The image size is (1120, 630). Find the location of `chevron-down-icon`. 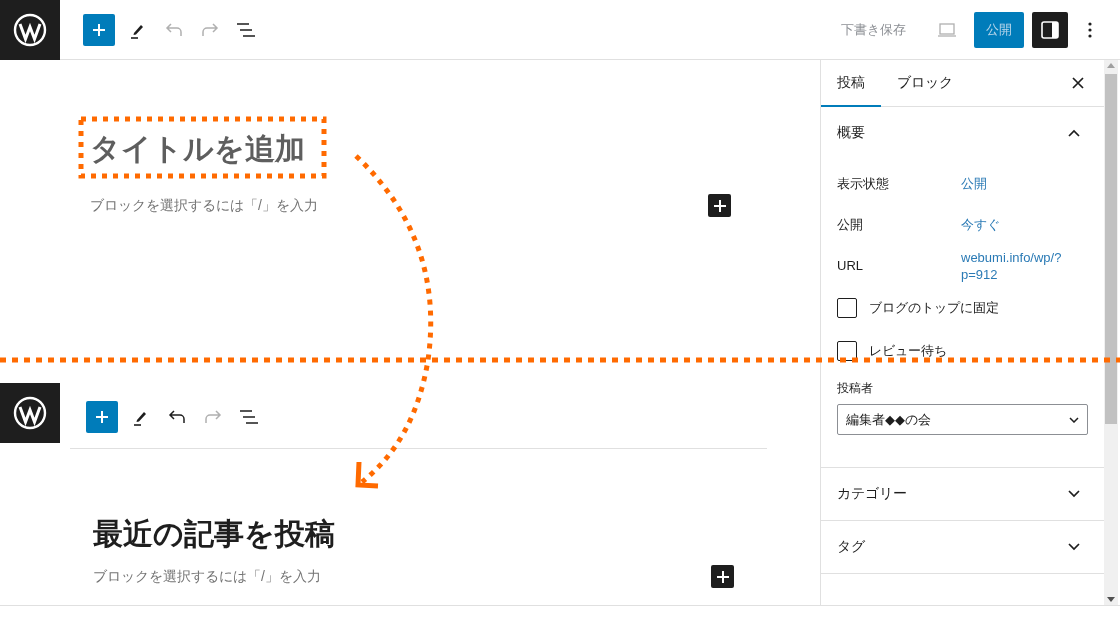

chevron-down-icon is located at coordinates (1074, 419).